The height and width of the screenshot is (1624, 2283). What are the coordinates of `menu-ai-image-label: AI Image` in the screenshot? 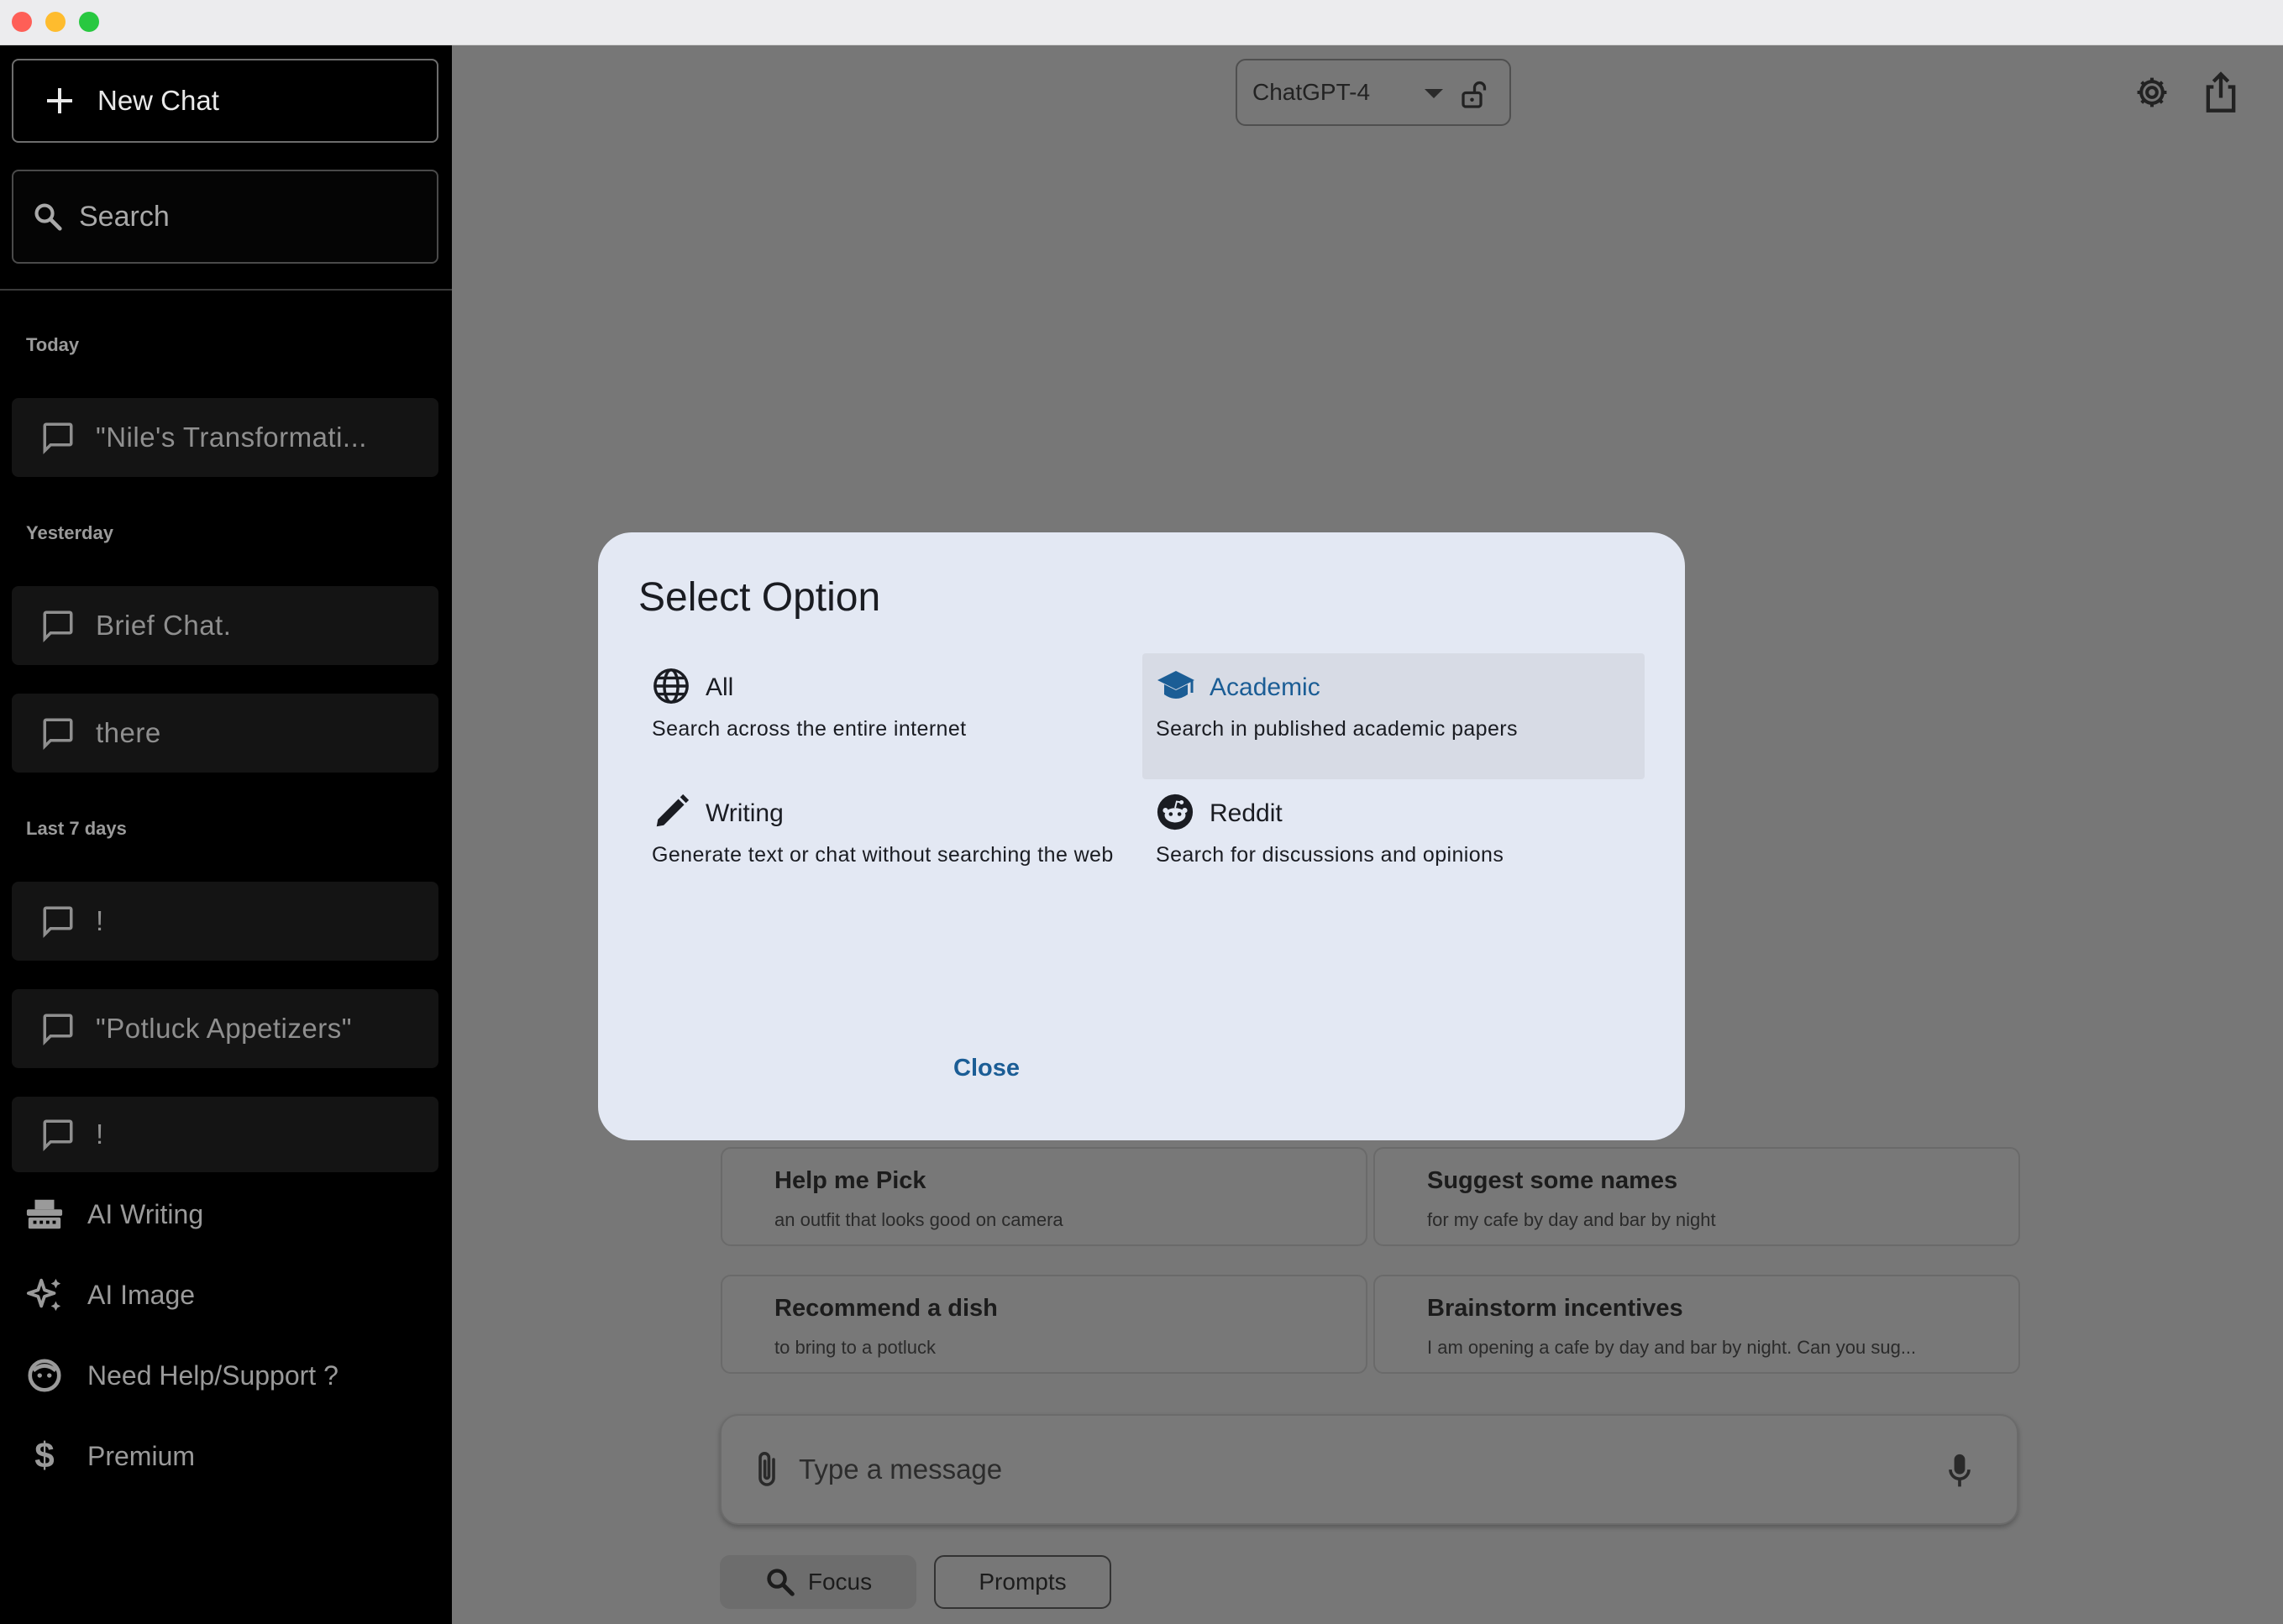 It's located at (141, 1295).